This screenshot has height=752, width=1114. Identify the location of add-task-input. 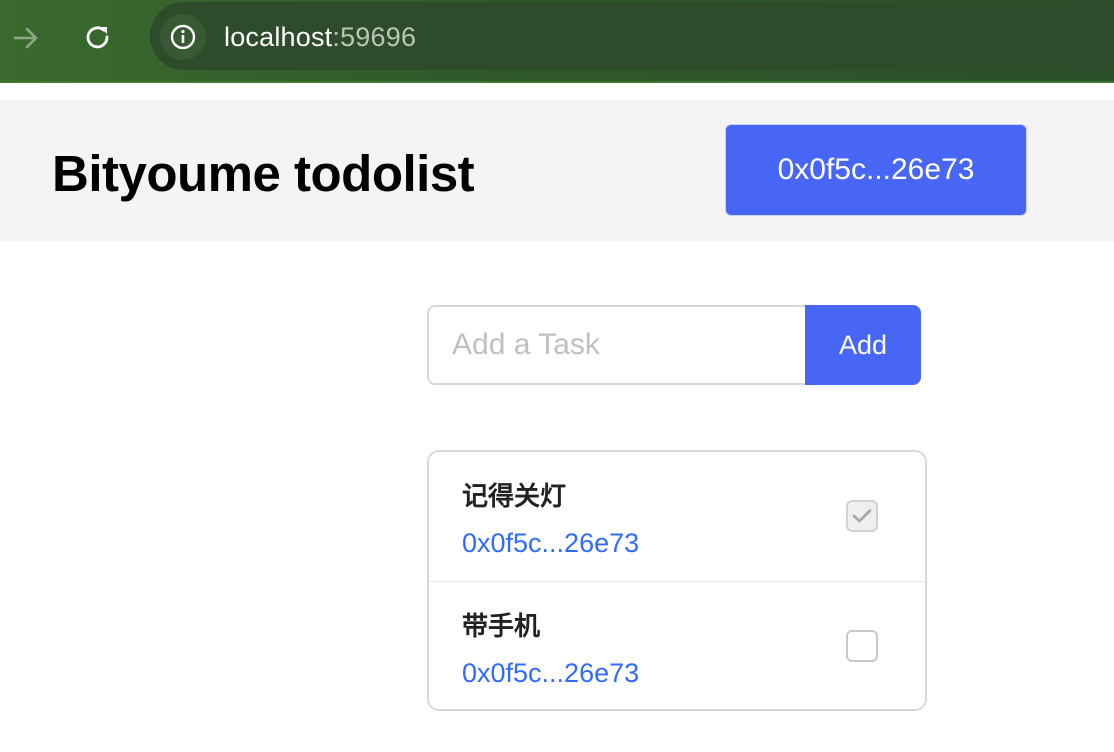
(617, 345).